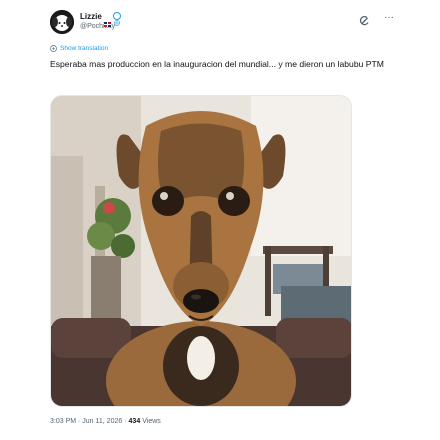 The height and width of the screenshot is (440, 440). What do you see at coordinates (389, 18) in the screenshot?
I see `more-options-icon: ···` at bounding box center [389, 18].